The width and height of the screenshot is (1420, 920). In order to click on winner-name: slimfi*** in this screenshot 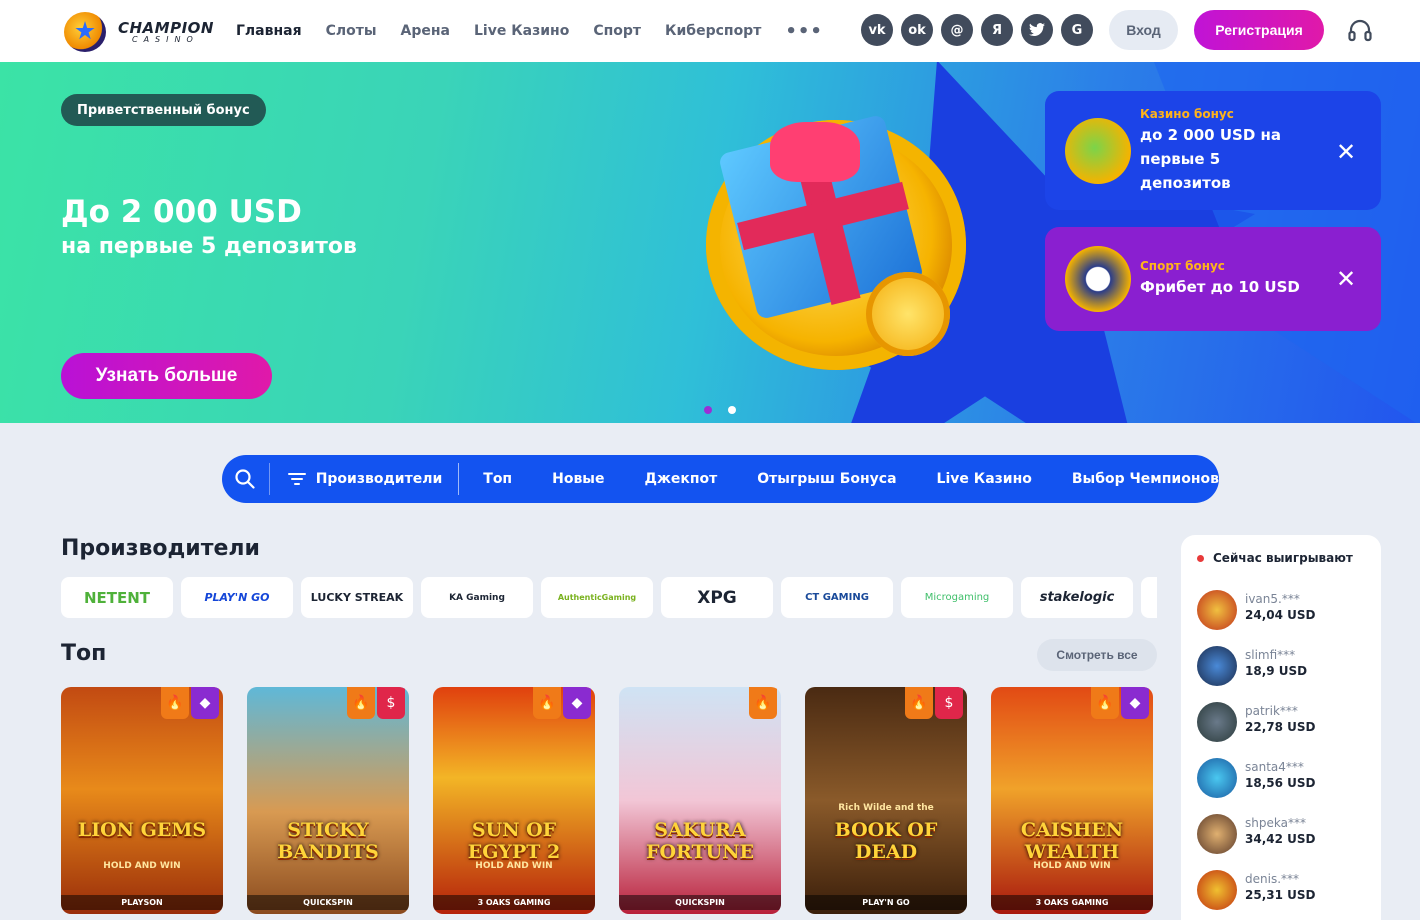, I will do `click(1270, 655)`.